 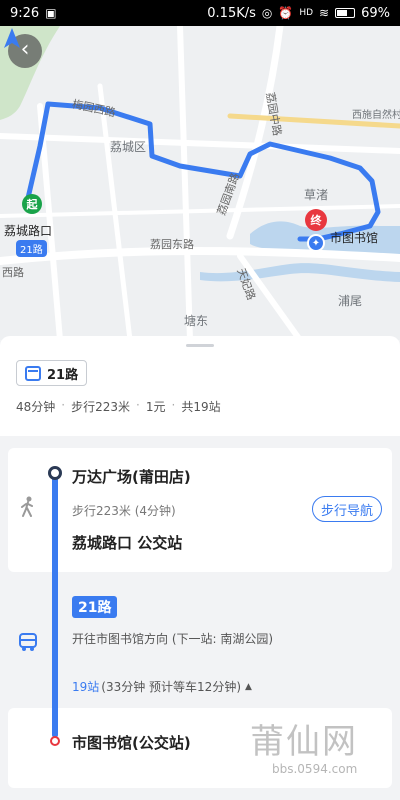 What do you see at coordinates (13, 272) in the screenshot?
I see `map-label-xilu: 西路` at bounding box center [13, 272].